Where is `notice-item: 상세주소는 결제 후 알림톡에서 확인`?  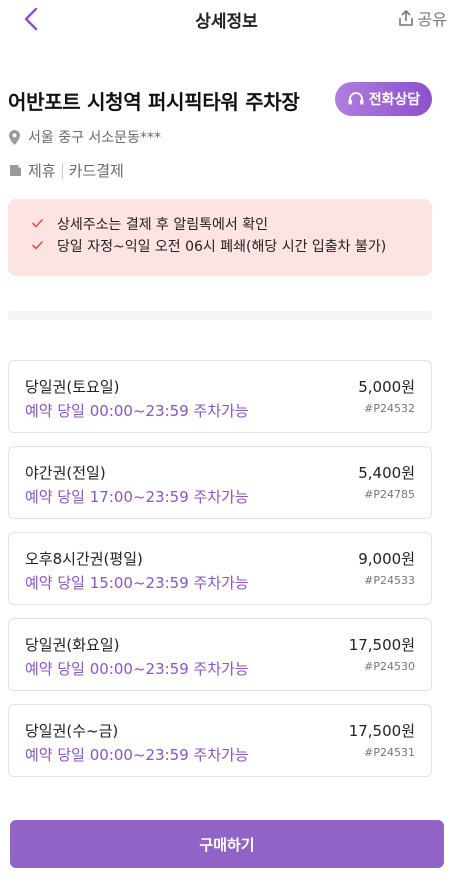
notice-item: 상세주소는 결제 후 알림톡에서 확인 is located at coordinates (232, 223).